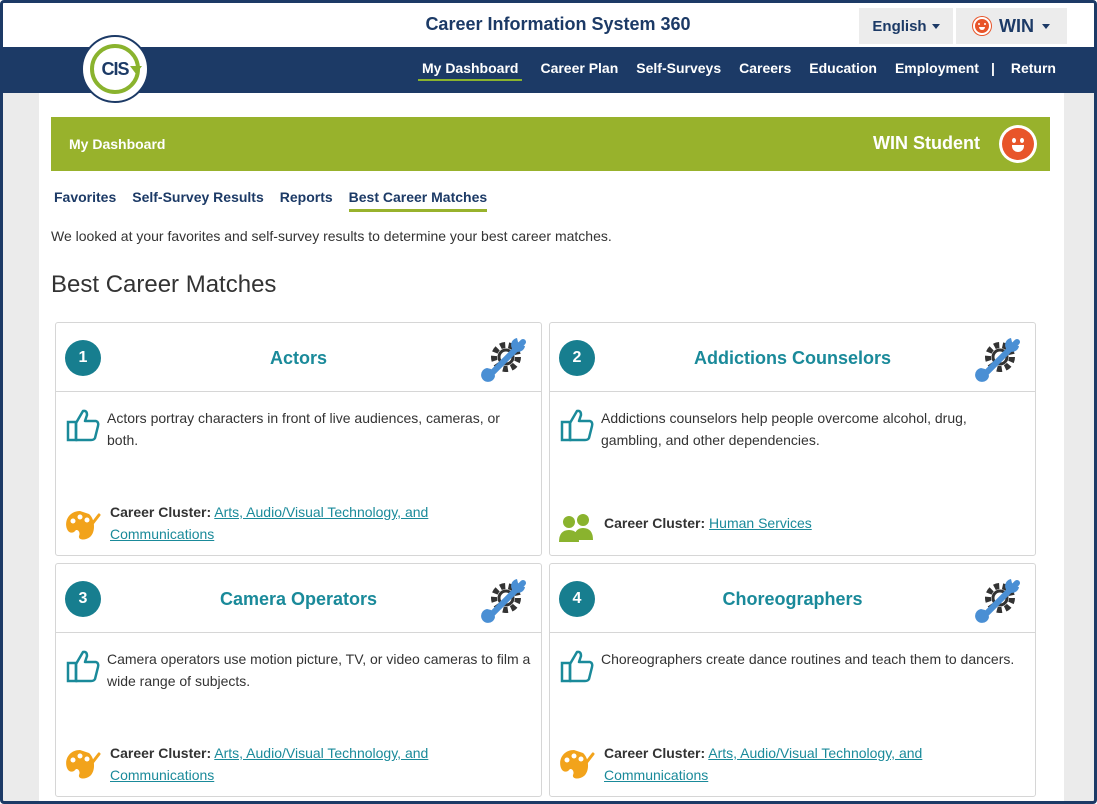 This screenshot has height=804, width=1097. I want to click on career-title-link: Choreographers, so click(792, 599).